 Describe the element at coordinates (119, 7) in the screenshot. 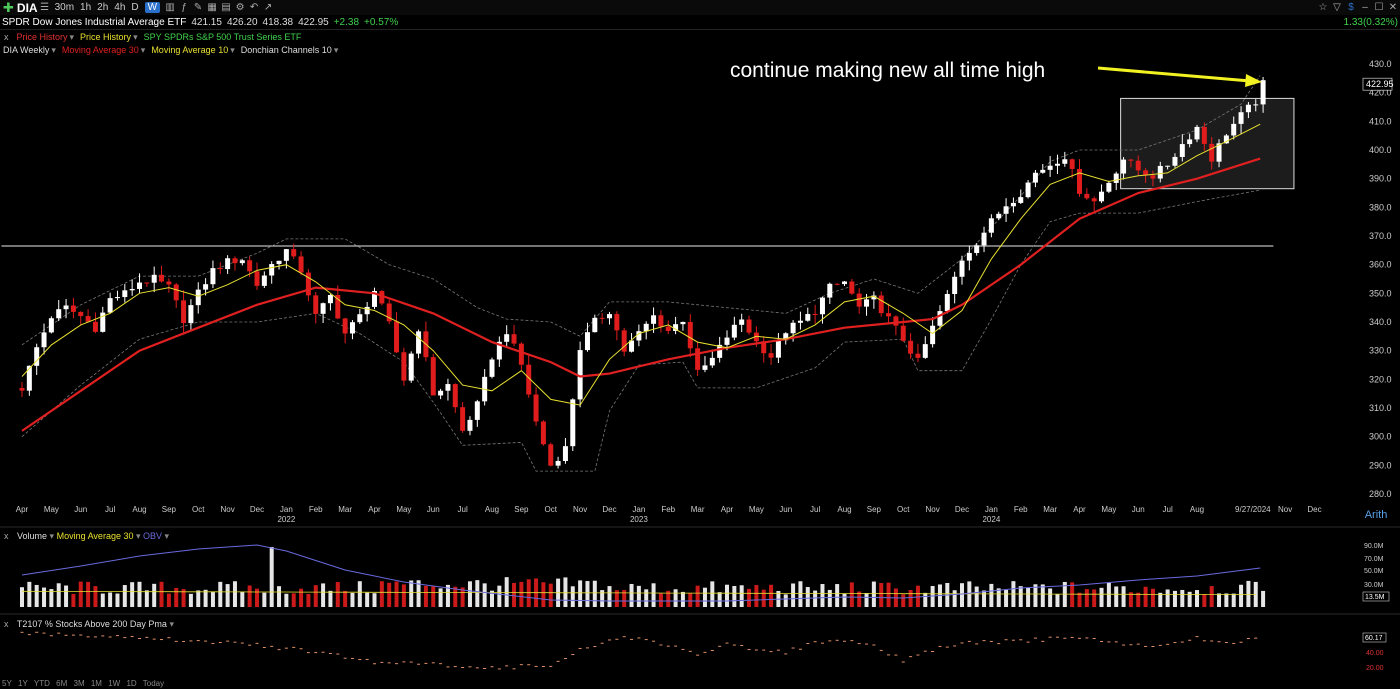

I see `interval-4h: 4h` at that location.